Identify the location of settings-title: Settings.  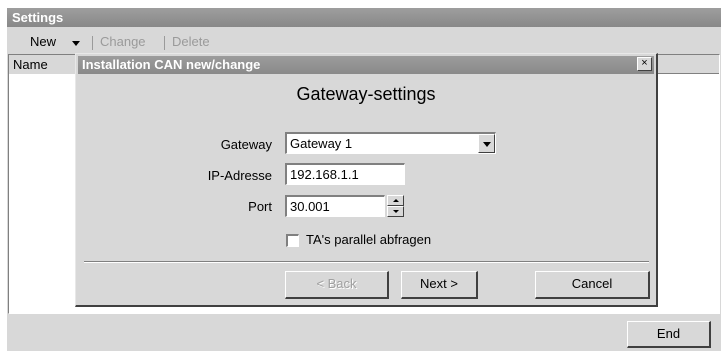
(38, 17).